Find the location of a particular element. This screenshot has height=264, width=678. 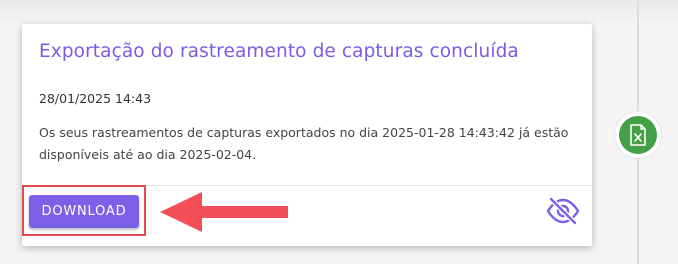

download-button: DOWNLOAD is located at coordinates (84, 211).